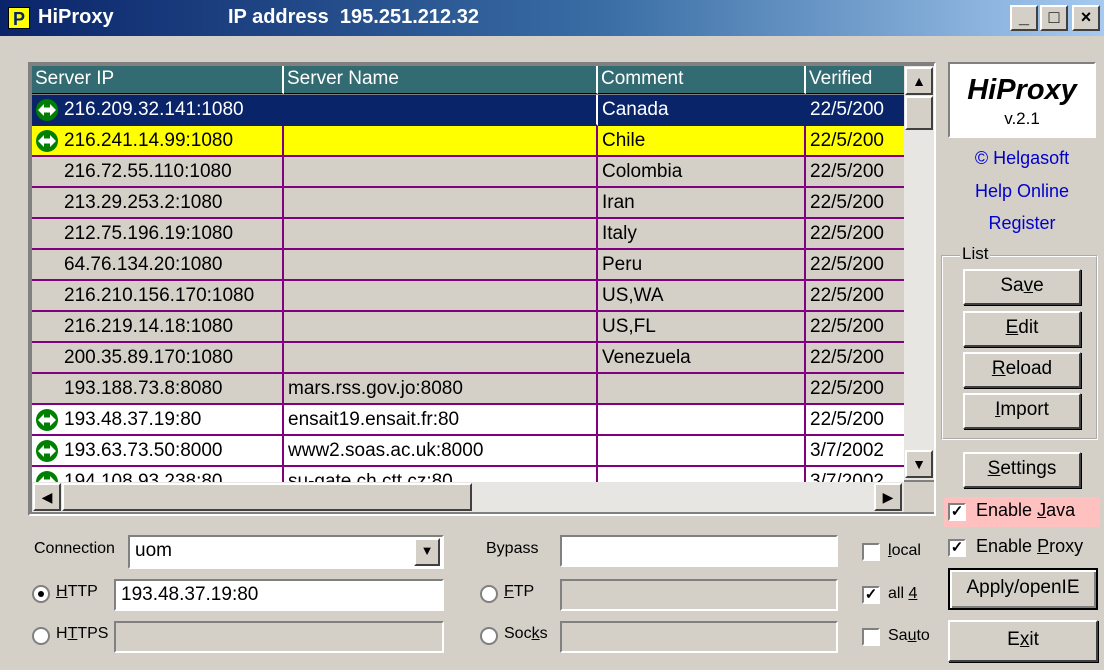  Describe the element at coordinates (143, 264) in the screenshot. I see `cell-text: 64.76.134.20:1080` at that location.